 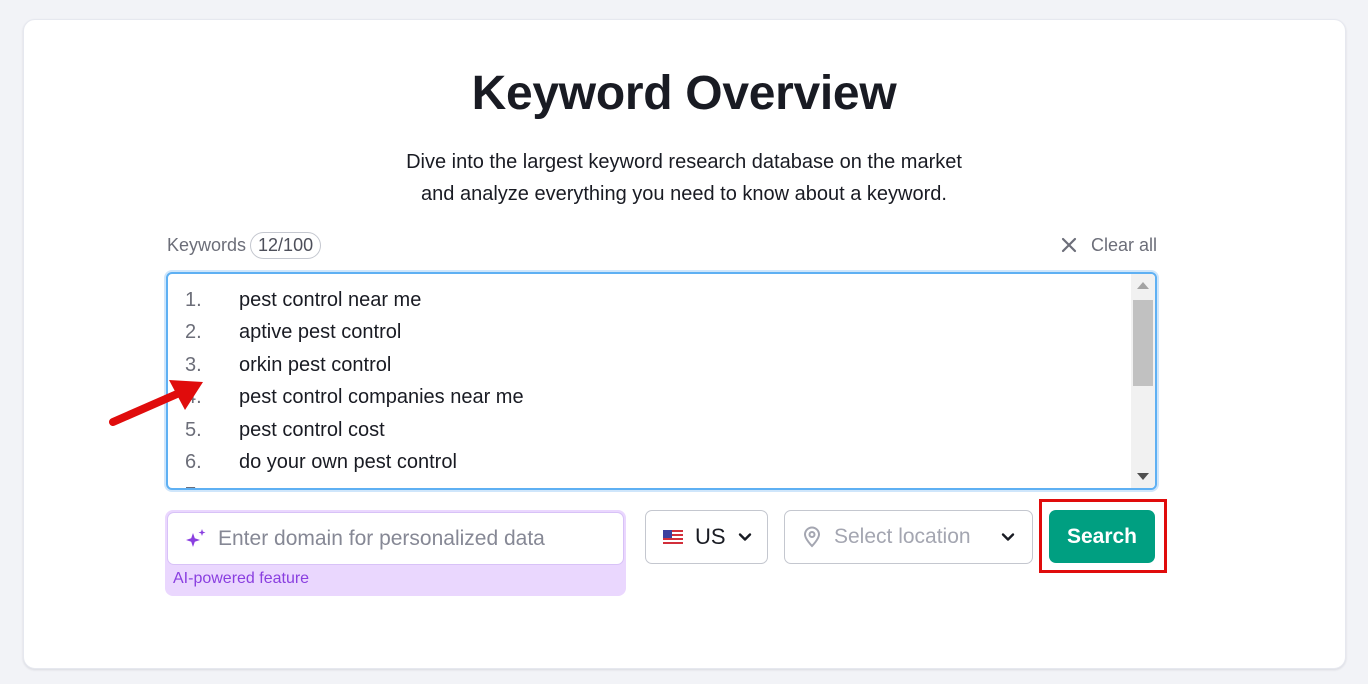 I want to click on ai-powered-label: AI-powered feature, so click(x=241, y=578).